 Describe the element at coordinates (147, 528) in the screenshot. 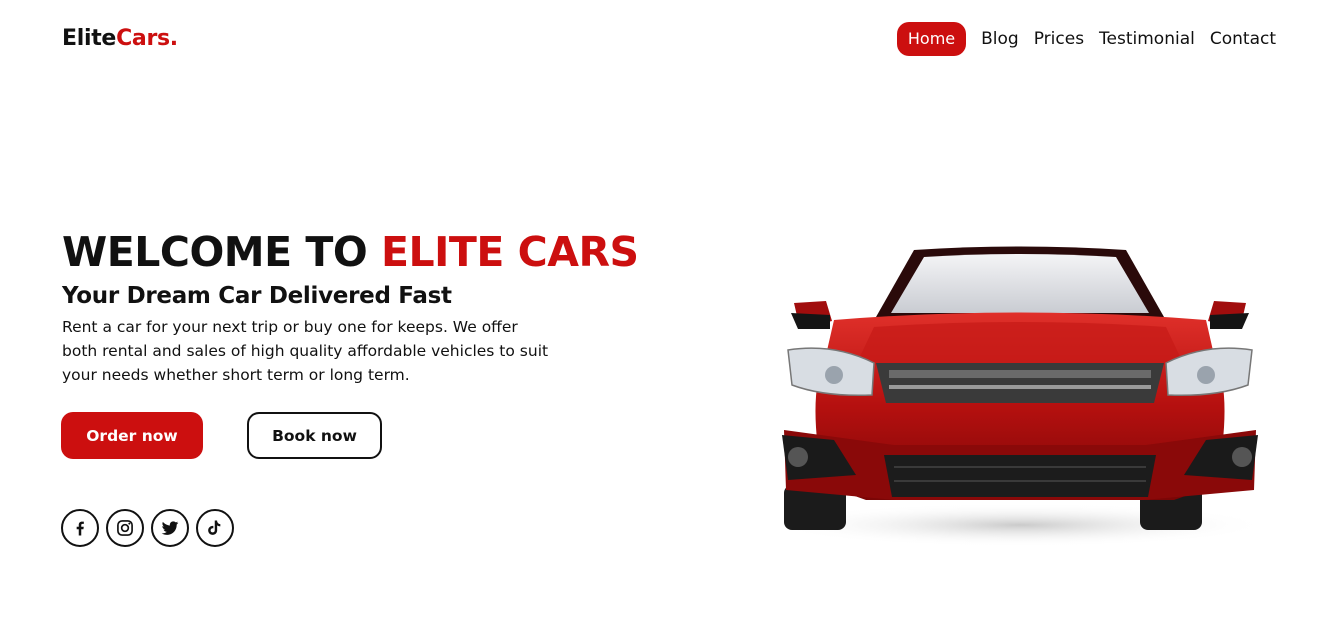

I see `social-links` at that location.